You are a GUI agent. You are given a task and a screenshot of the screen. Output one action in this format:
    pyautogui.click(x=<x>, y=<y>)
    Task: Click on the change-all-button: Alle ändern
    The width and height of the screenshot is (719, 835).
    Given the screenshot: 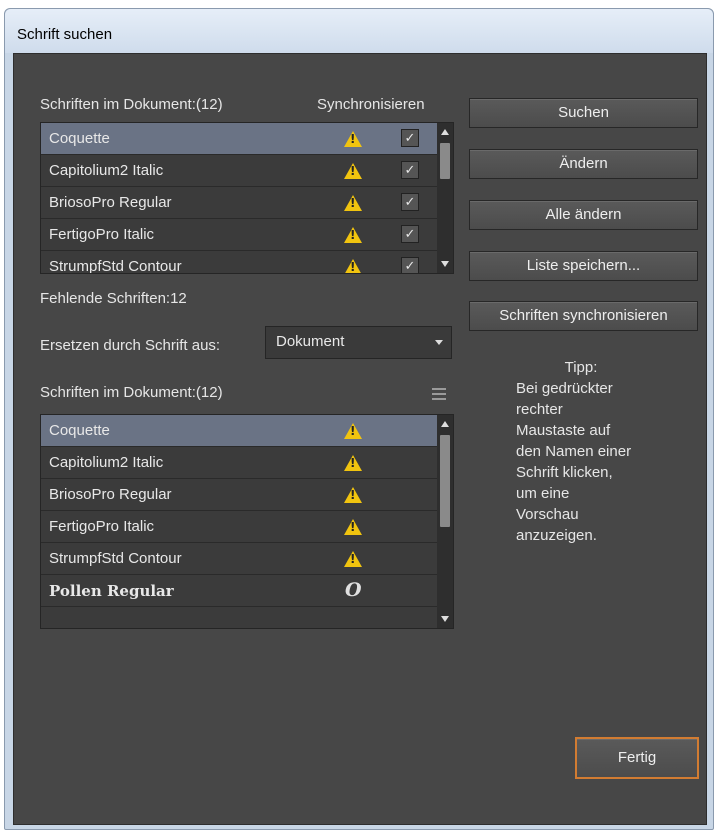 What is the action you would take?
    pyautogui.click(x=583, y=215)
    